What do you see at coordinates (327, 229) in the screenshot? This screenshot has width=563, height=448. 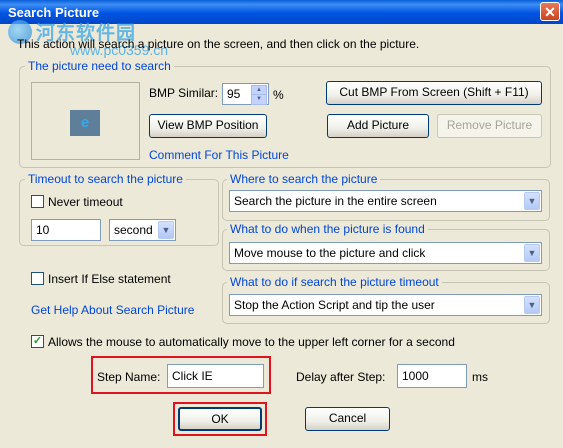 I see `found-action-group-label: What to do when the picture is found` at bounding box center [327, 229].